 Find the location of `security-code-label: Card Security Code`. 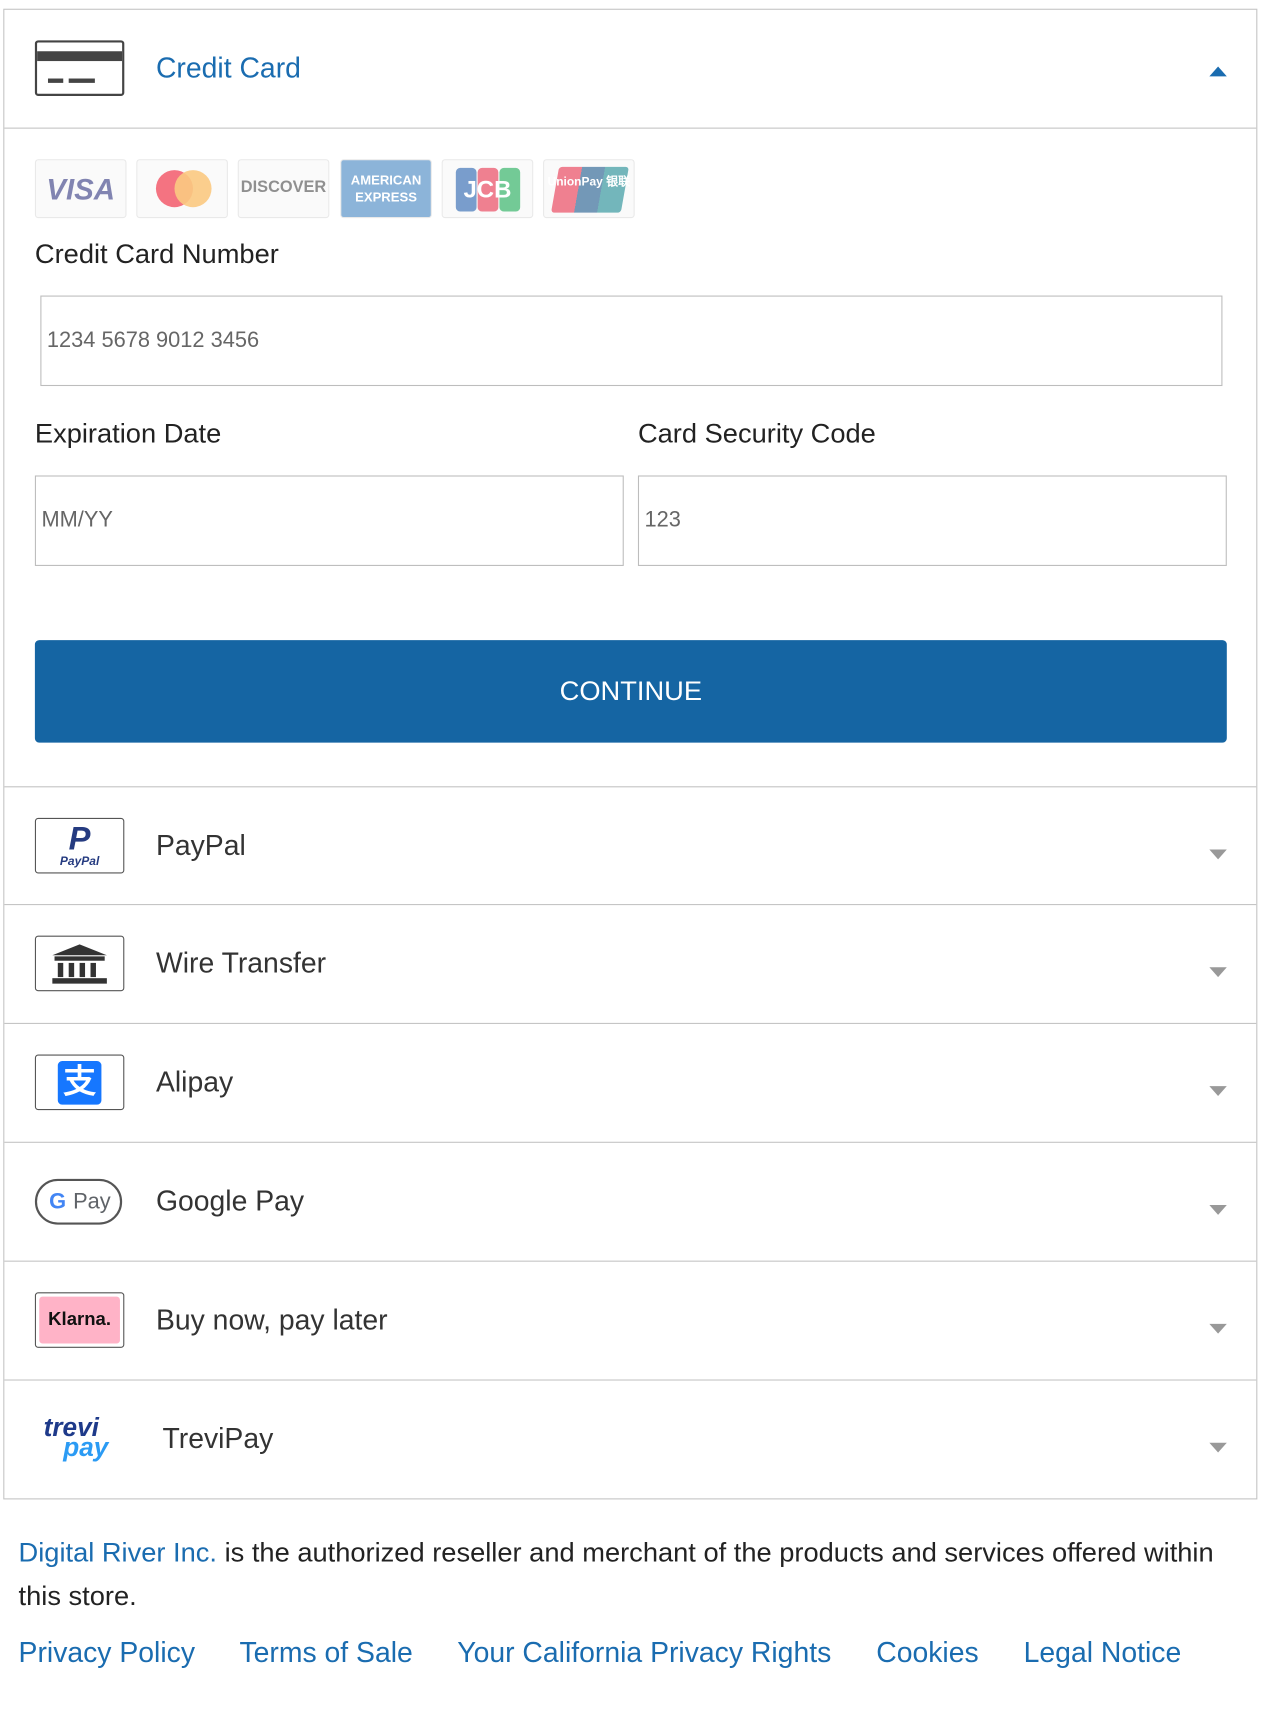

security-code-label: Card Security Code is located at coordinates (756, 434).